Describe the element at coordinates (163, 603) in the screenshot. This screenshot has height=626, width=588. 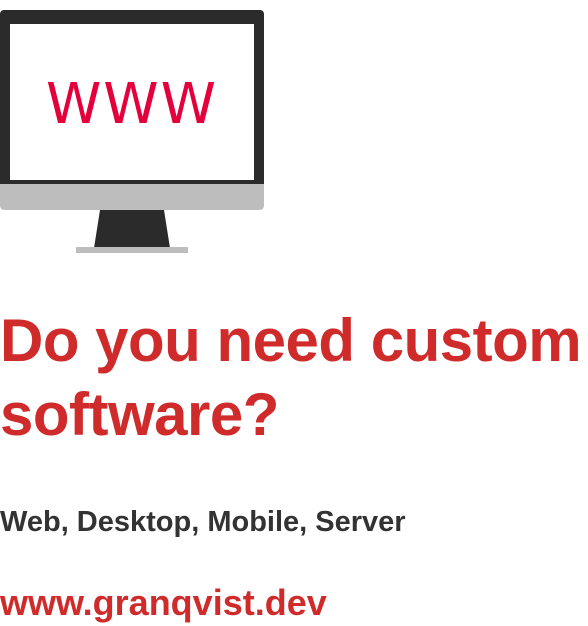
I see `website-url: www.granqvist.dev` at that location.